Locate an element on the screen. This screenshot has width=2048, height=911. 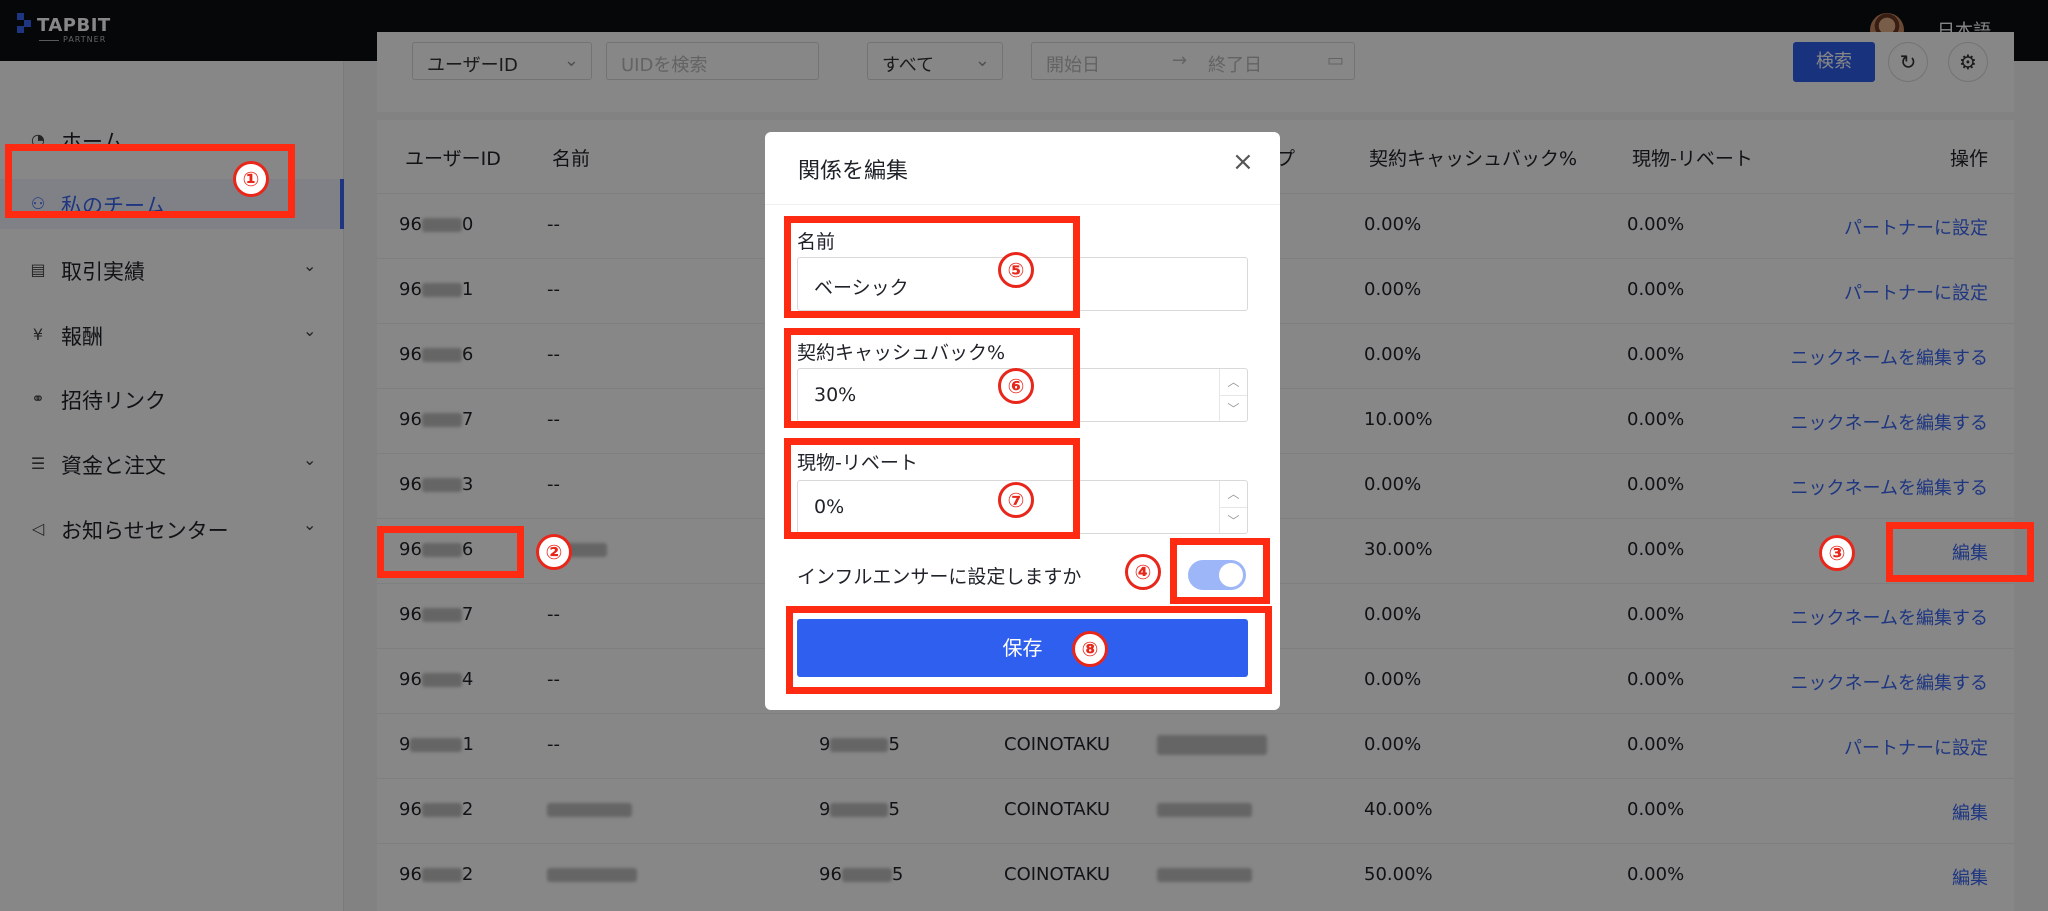
annotation-badge-5: ⑤ is located at coordinates (1016, 270).